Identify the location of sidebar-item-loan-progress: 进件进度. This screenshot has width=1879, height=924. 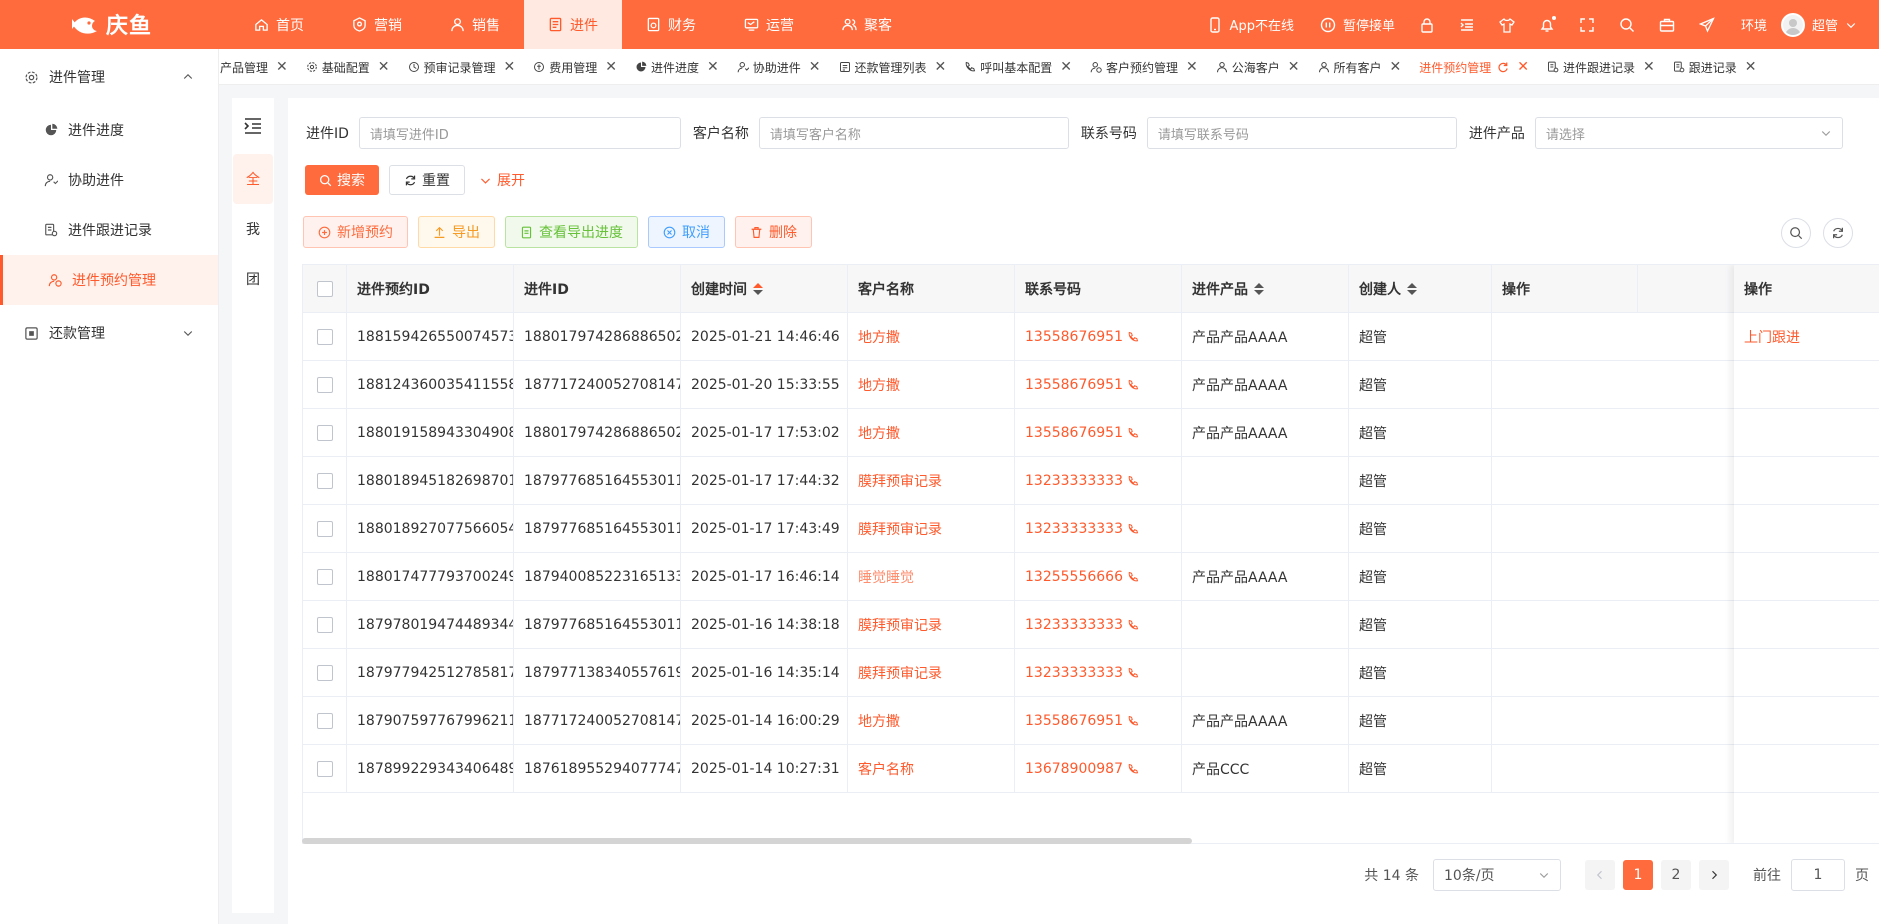
(109, 130).